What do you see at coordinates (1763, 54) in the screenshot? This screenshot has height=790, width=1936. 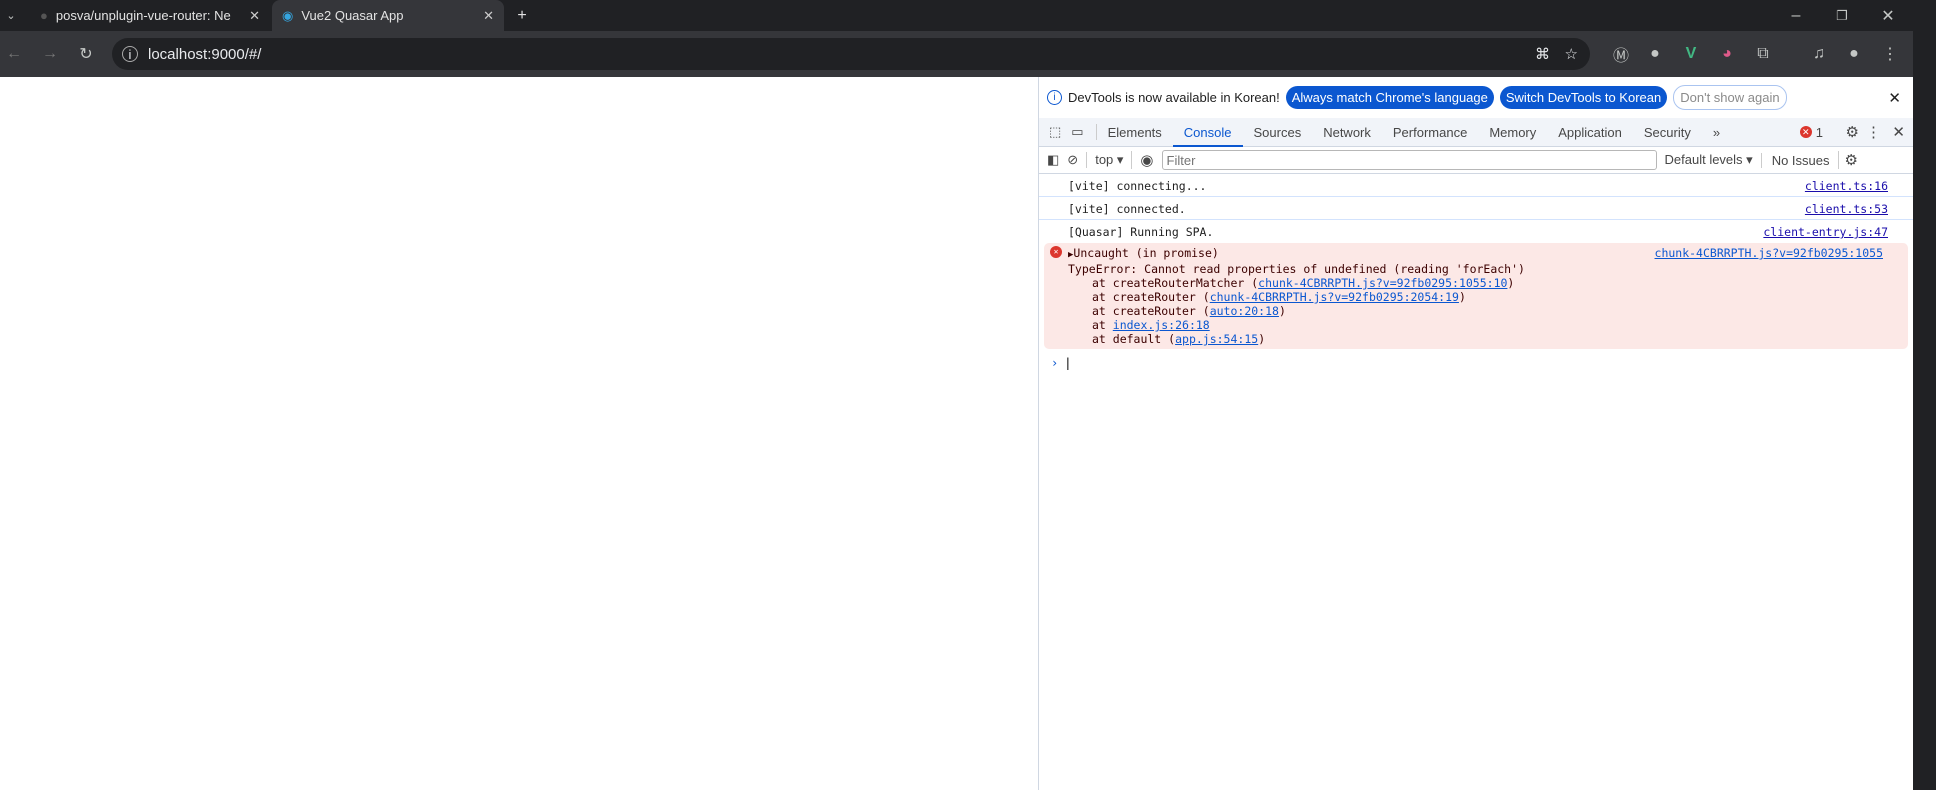 I see `extensions-puzzle-icon: ⧉` at bounding box center [1763, 54].